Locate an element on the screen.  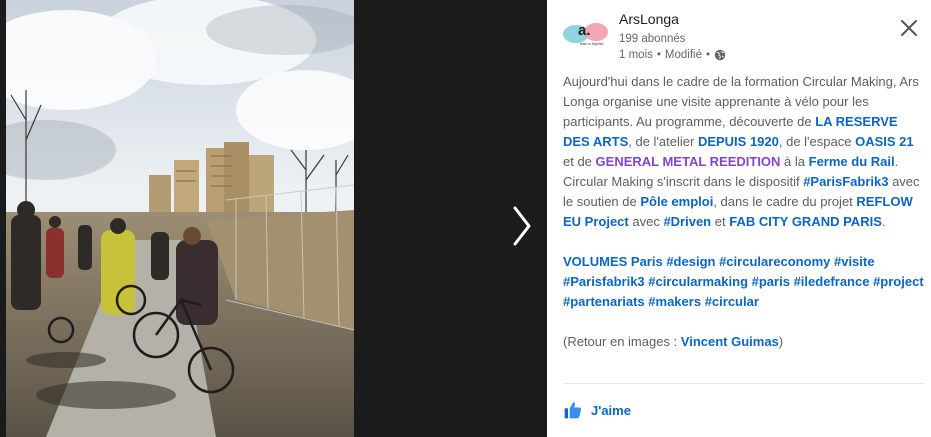
close-button is located at coordinates (909, 28).